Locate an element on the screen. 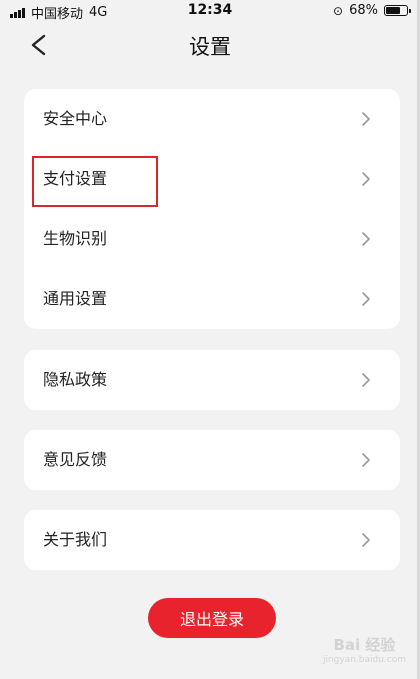 The image size is (420, 679). battery-icon is located at coordinates (397, 10).